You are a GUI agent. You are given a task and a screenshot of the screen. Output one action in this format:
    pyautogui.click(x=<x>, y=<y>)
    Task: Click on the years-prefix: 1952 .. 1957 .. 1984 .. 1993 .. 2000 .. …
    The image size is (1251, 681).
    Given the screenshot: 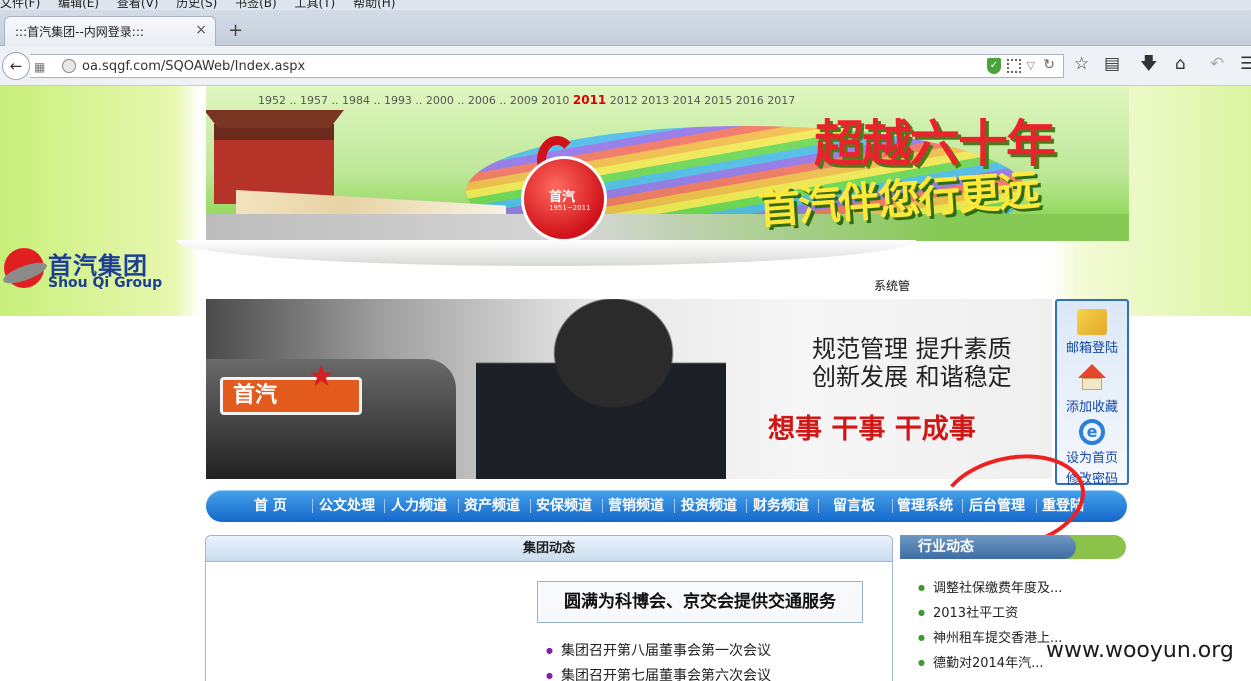 What is the action you would take?
    pyautogui.click(x=414, y=100)
    